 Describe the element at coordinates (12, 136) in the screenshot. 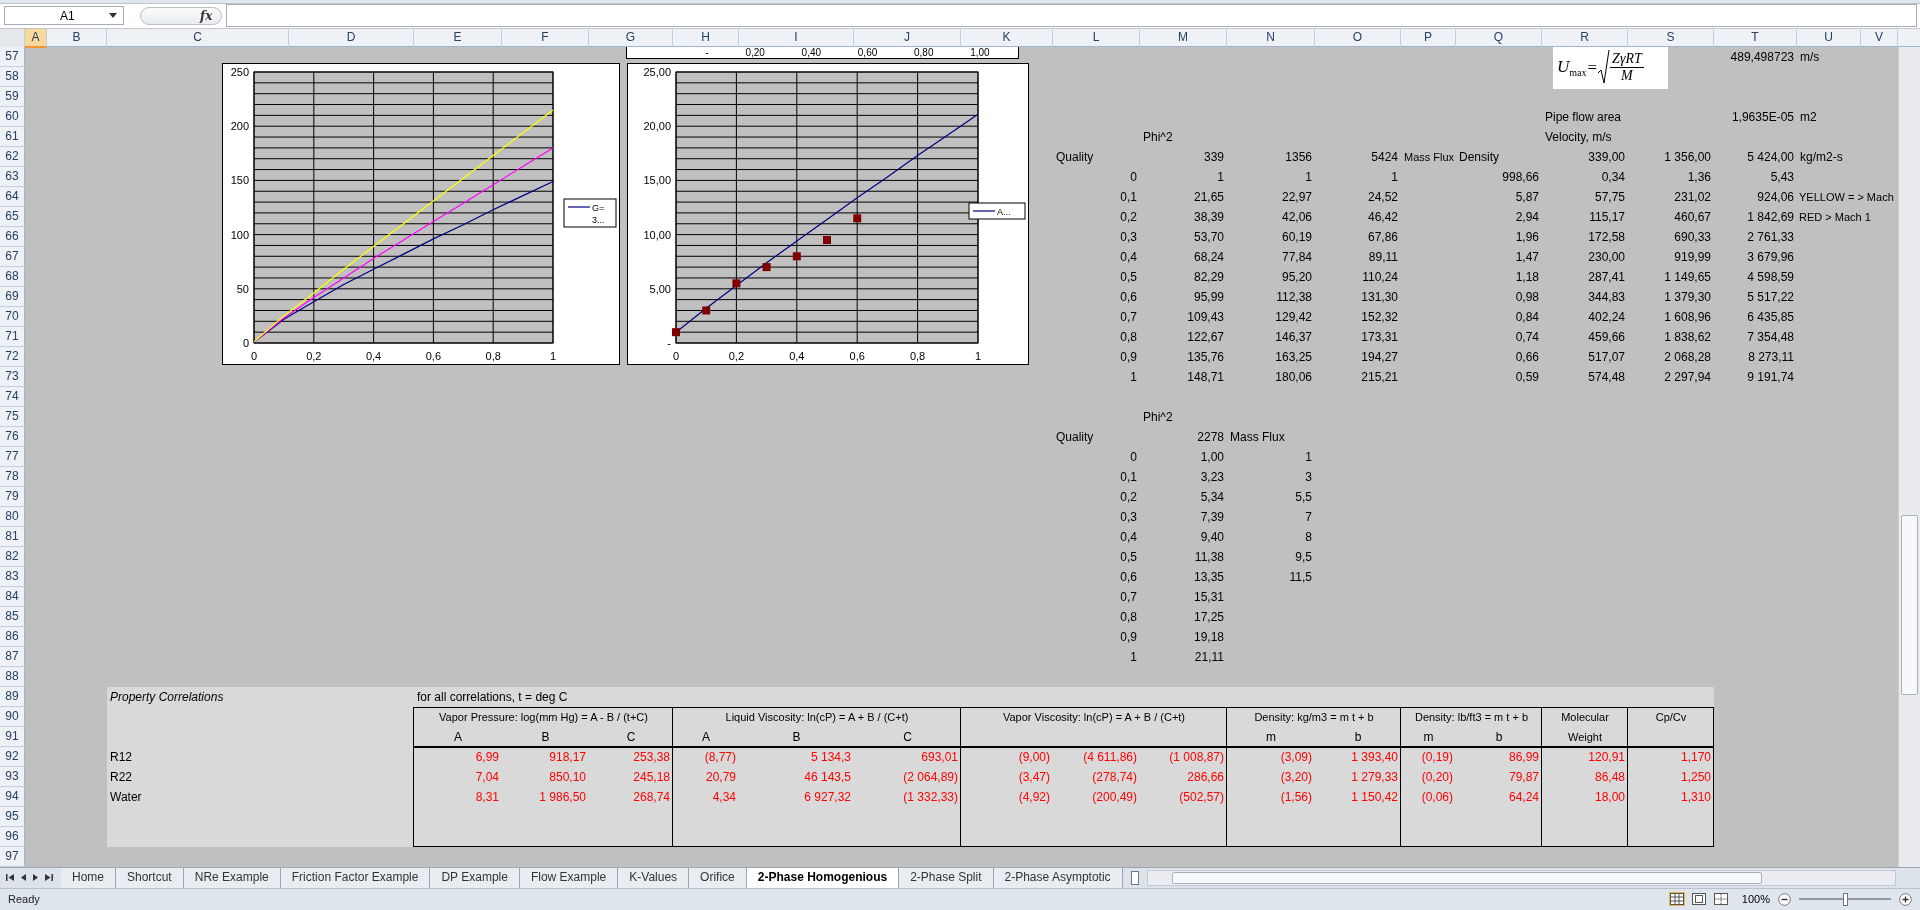

I see `row-header: 61` at that location.